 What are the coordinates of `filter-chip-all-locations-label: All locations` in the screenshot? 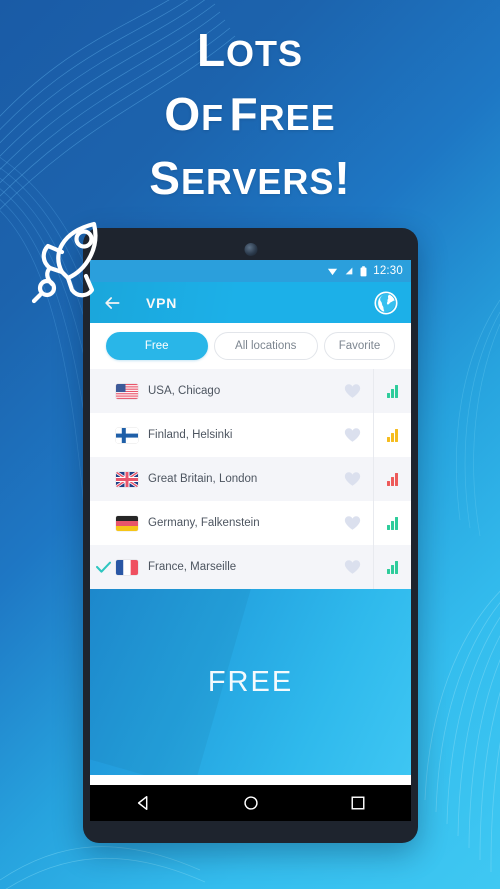 It's located at (266, 346).